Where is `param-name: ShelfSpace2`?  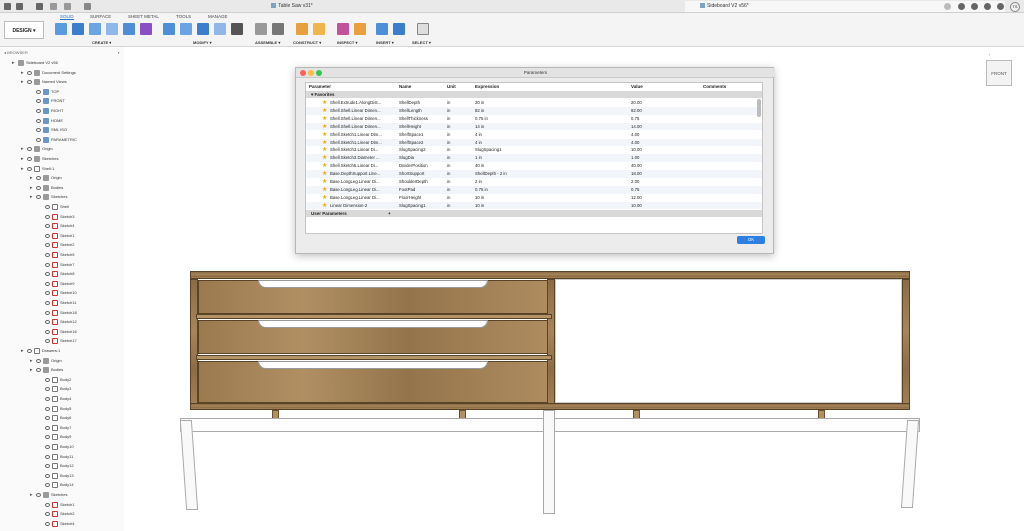 param-name: ShelfSpace2 is located at coordinates (422, 143).